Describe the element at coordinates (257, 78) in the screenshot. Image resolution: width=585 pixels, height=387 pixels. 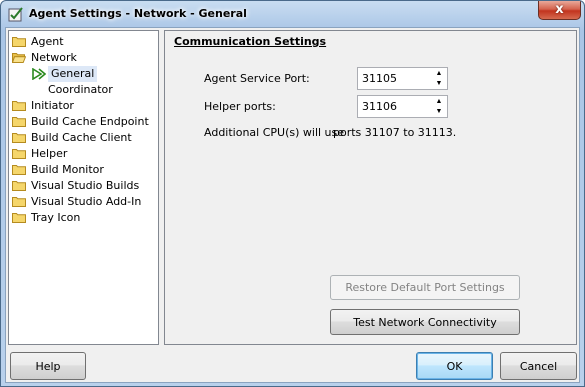
I see `agent-service-port-label: Agent Service Port:` at that location.